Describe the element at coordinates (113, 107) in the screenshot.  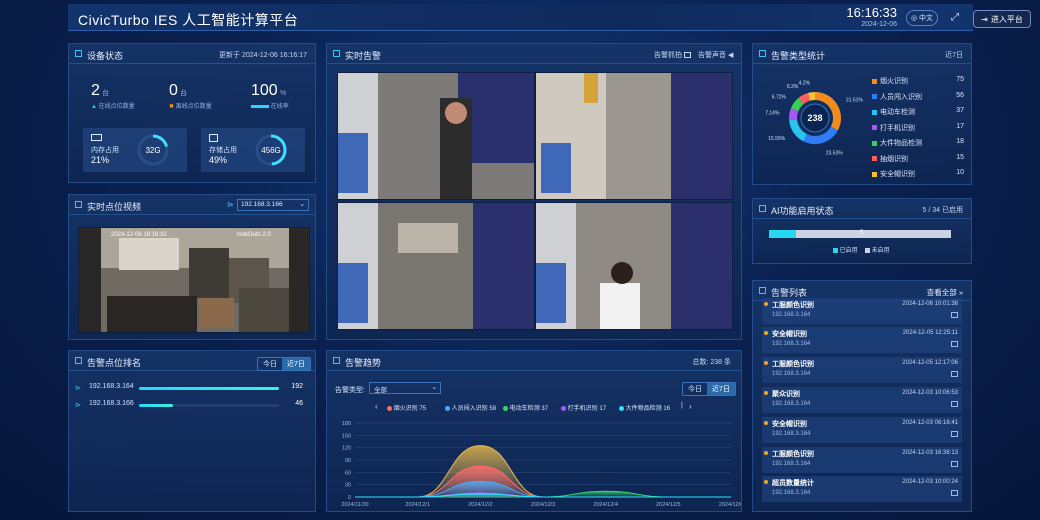
I see `online-label: ▲ 在线点位数量` at that location.